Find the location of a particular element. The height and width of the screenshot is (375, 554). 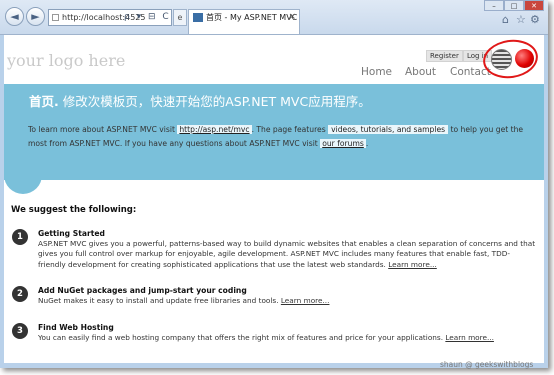

tab-close-icon: × is located at coordinates (292, 17).